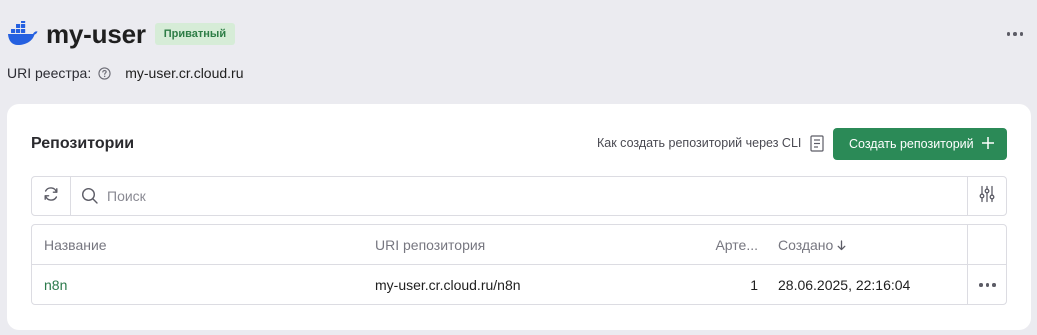 This screenshot has width=1037, height=335. I want to click on refresh-button, so click(51, 196).